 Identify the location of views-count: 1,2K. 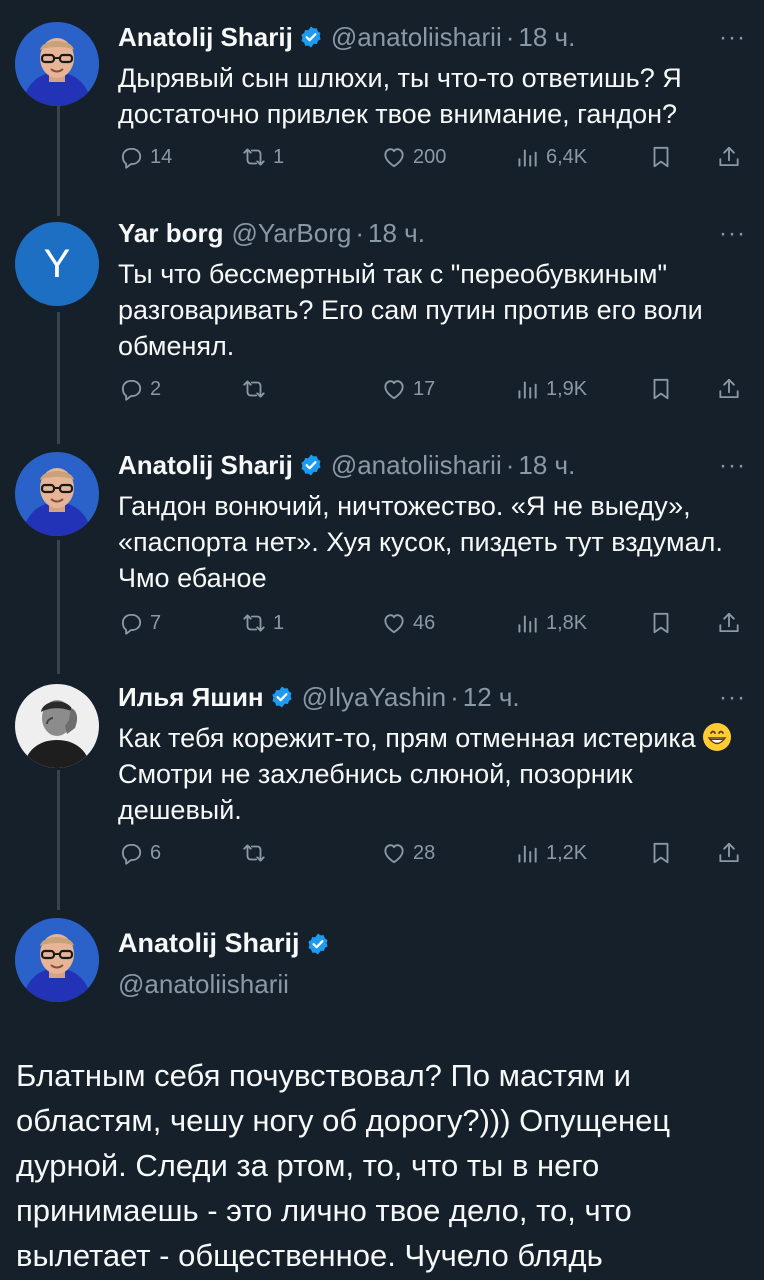
(567, 853).